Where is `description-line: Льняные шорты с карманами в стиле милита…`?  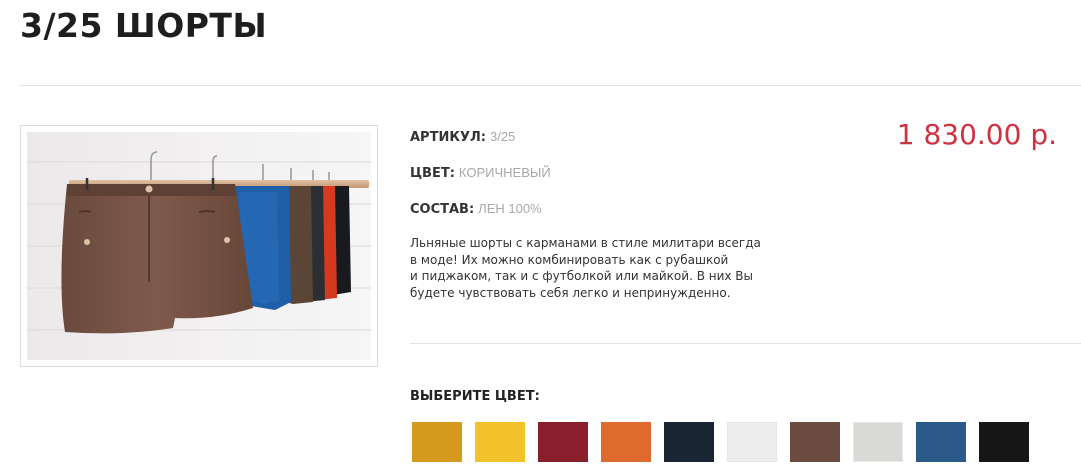
description-line: Льняные шорты с карманами в стиле милита… is located at coordinates (585, 243).